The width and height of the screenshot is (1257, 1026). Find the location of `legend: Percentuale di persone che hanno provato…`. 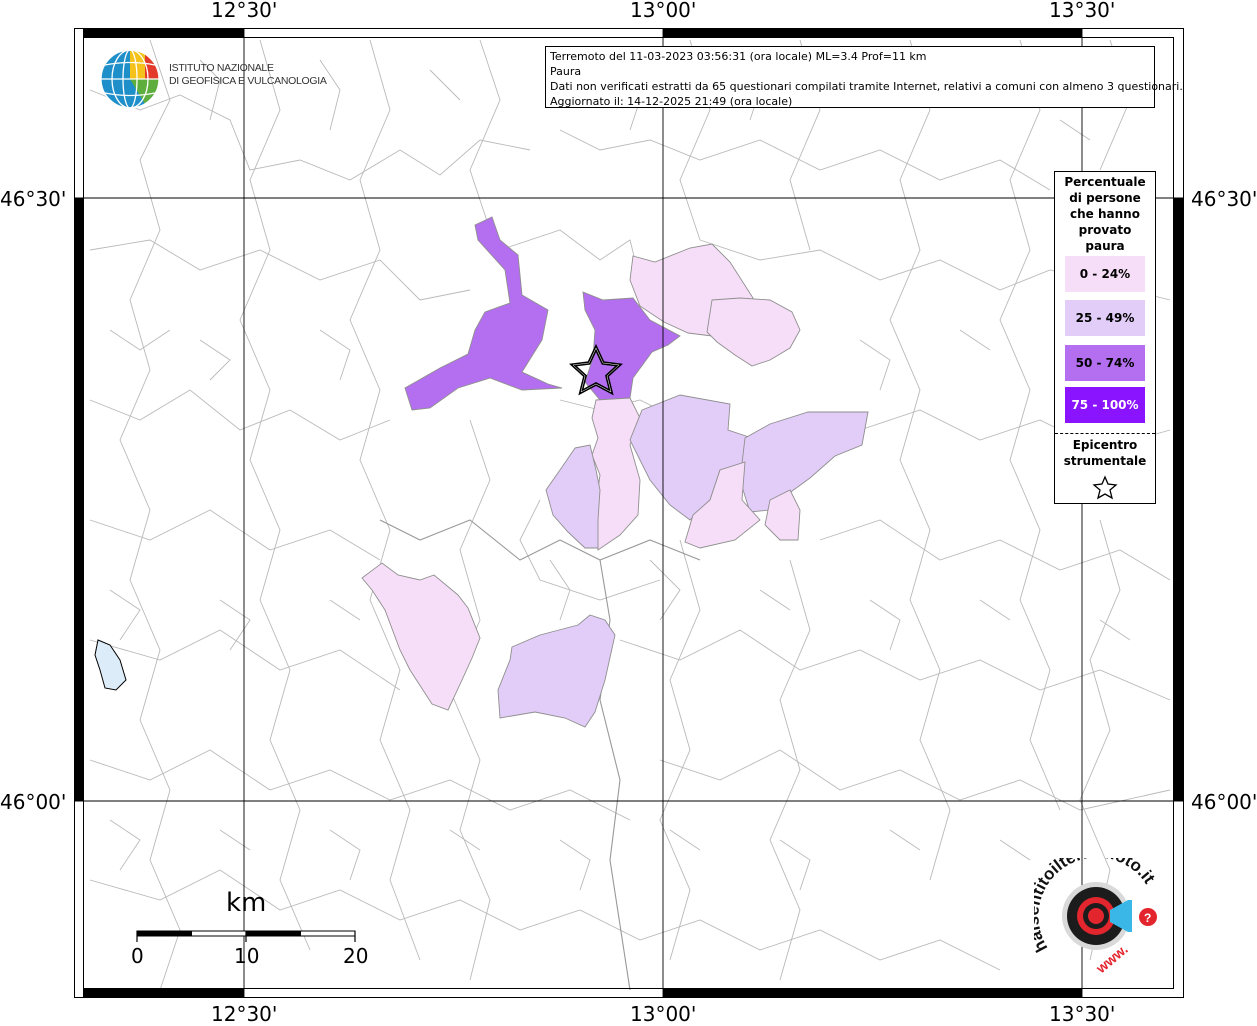

legend: Percentuale di persone che hanno provato… is located at coordinates (1105, 337).